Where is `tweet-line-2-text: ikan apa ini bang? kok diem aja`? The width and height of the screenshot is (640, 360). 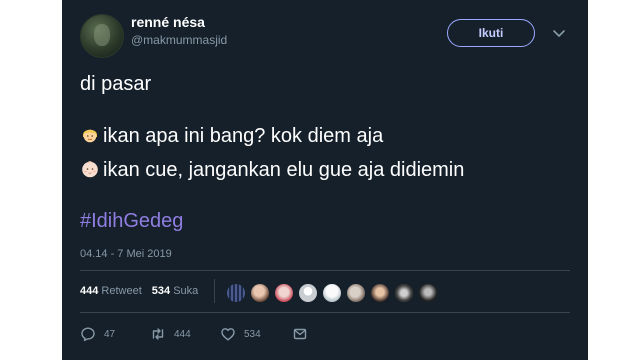
tweet-line-2-text: ikan apa ini bang? kok diem aja is located at coordinates (243, 136).